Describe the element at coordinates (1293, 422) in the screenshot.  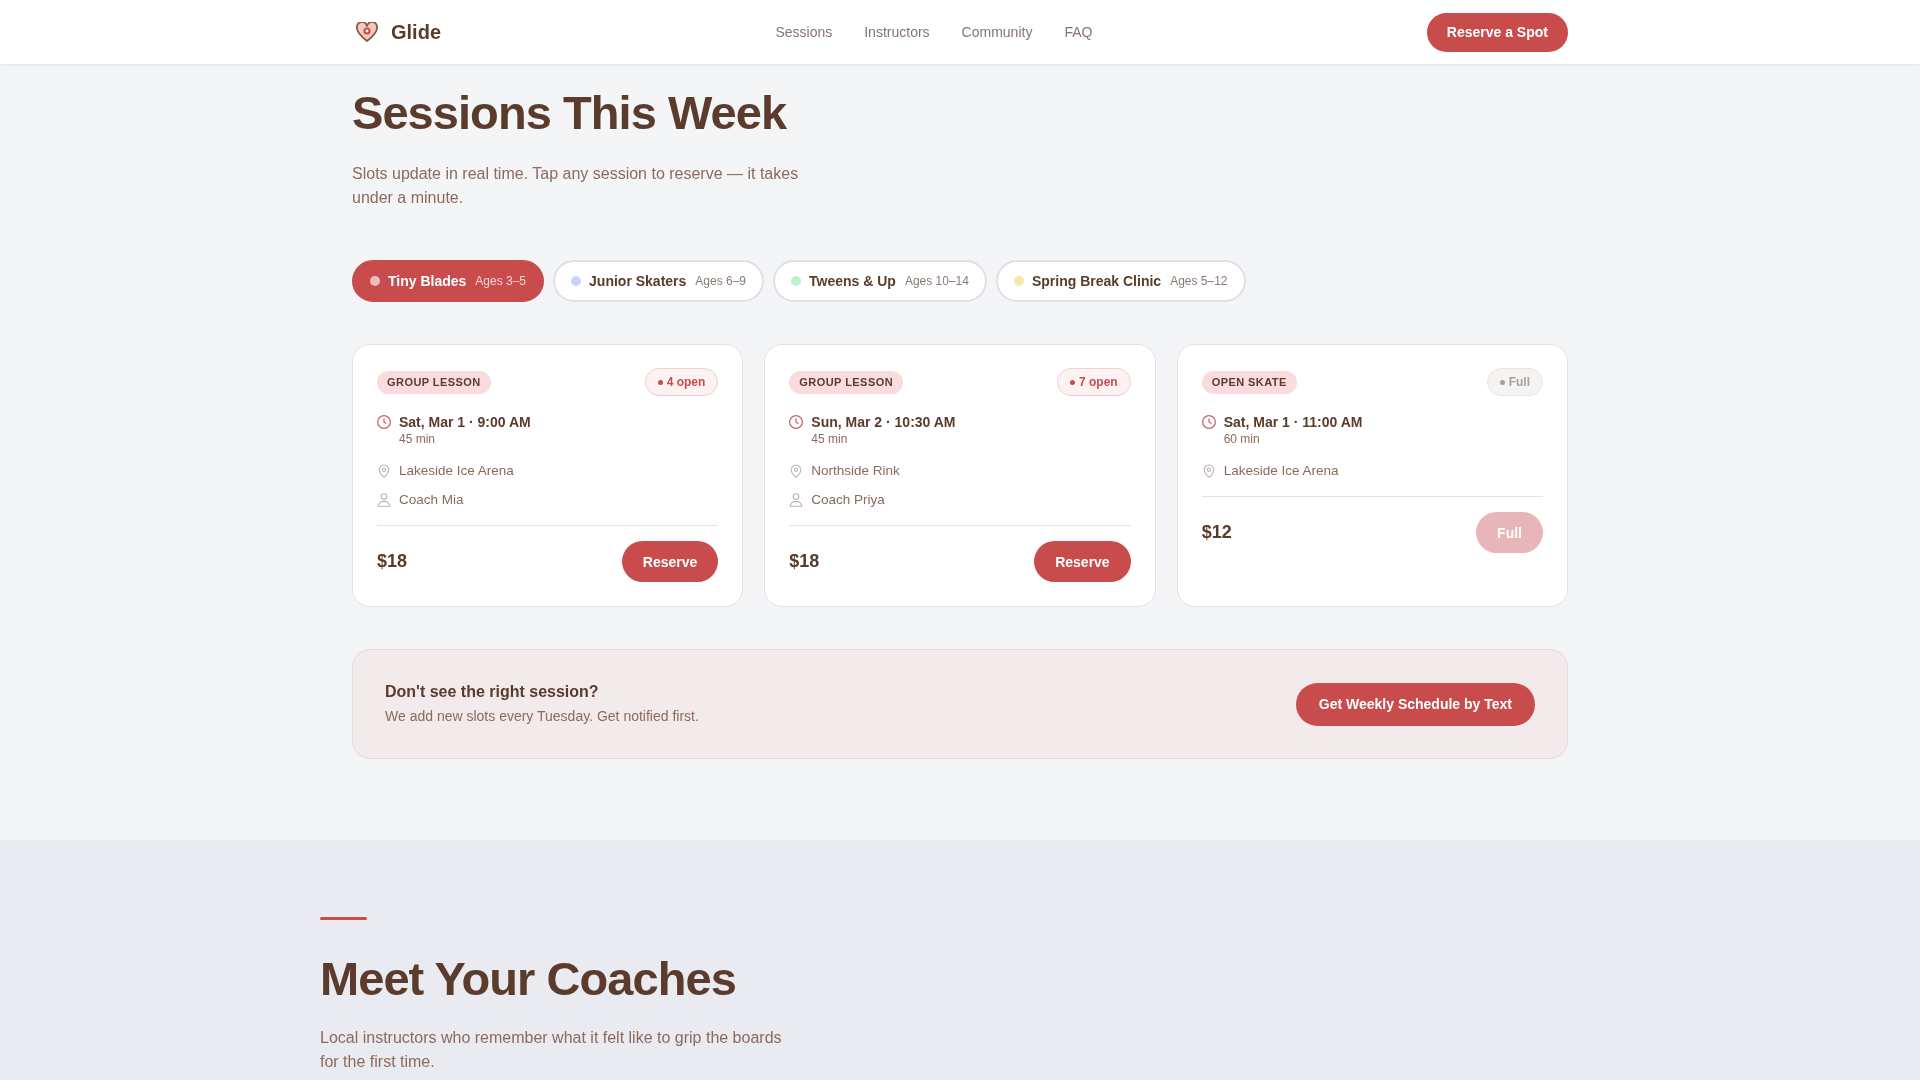
I see `session-time: Sat, Mar 1 · 11:00 AM` at that location.